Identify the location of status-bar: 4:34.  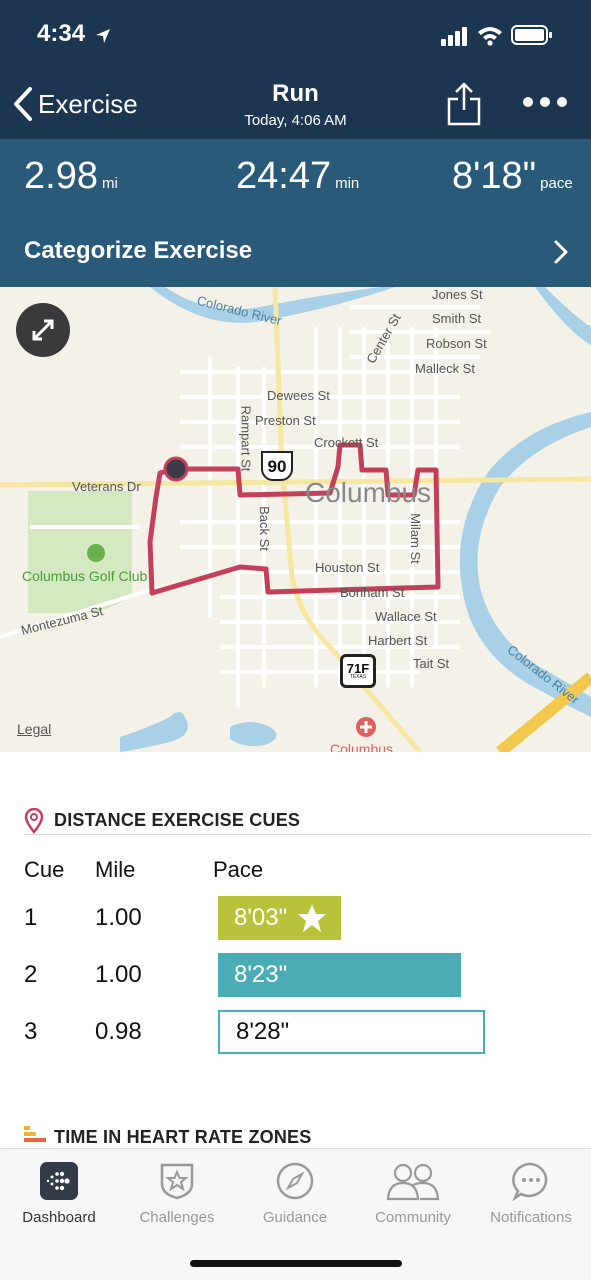
(295, 35).